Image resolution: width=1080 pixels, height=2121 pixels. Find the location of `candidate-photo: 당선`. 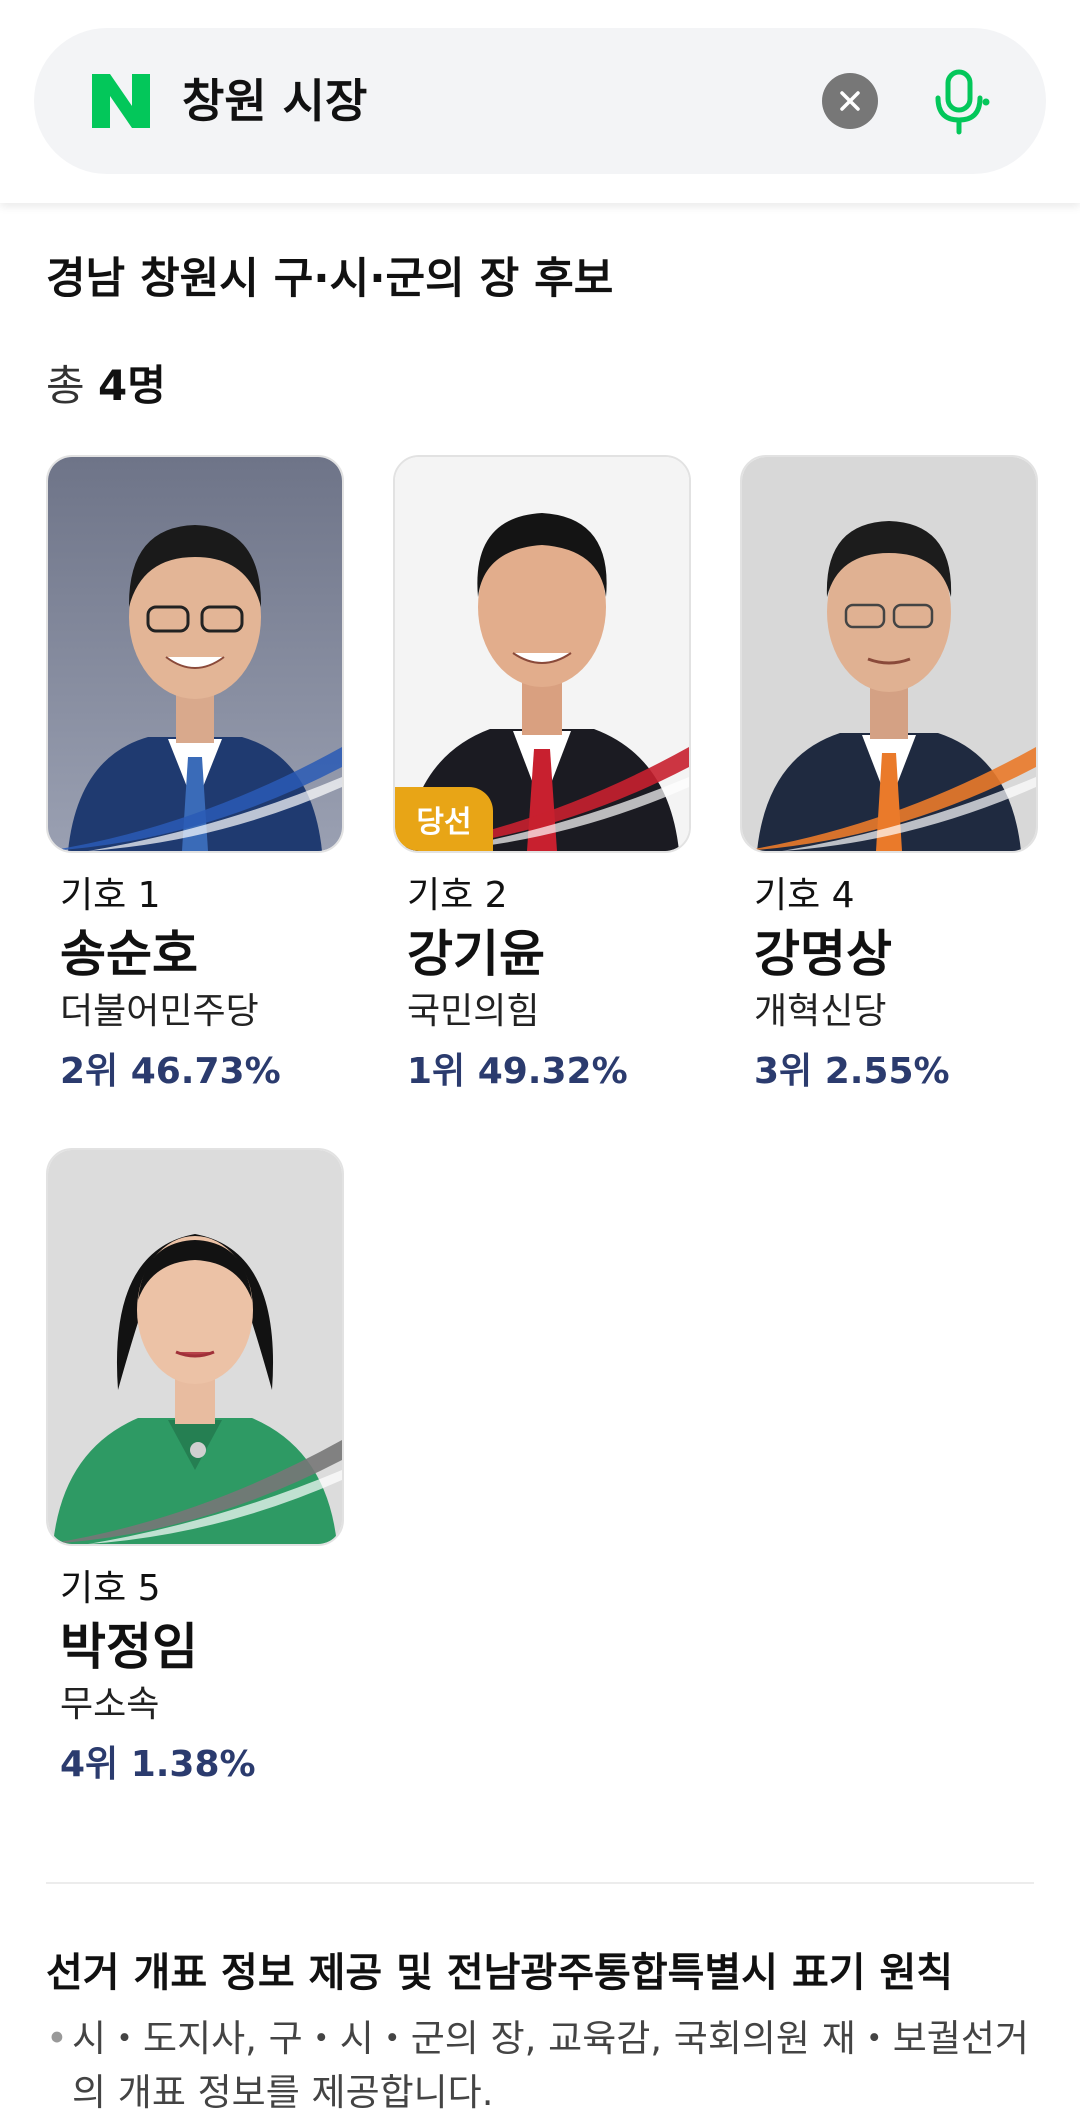

candidate-photo: 당선 is located at coordinates (542, 654).